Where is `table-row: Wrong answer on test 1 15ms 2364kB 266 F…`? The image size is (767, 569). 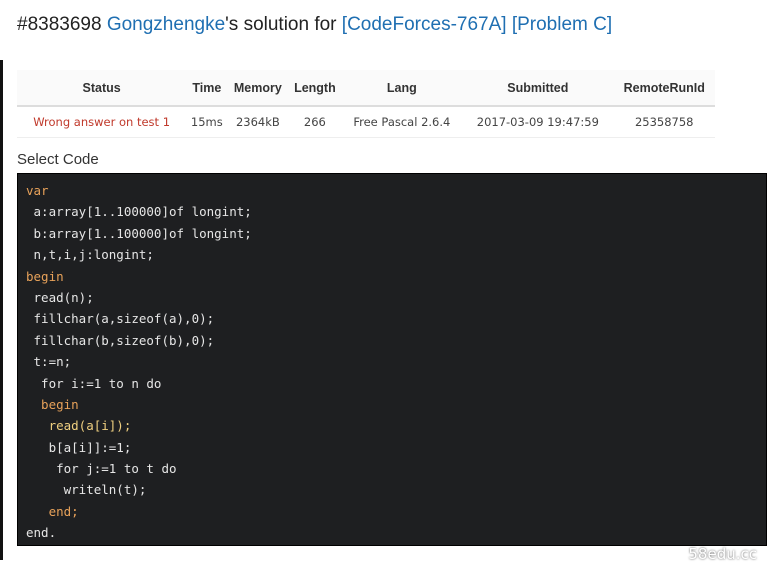
table-row: Wrong answer on test 1 15ms 2364kB 266 F… is located at coordinates (366, 122).